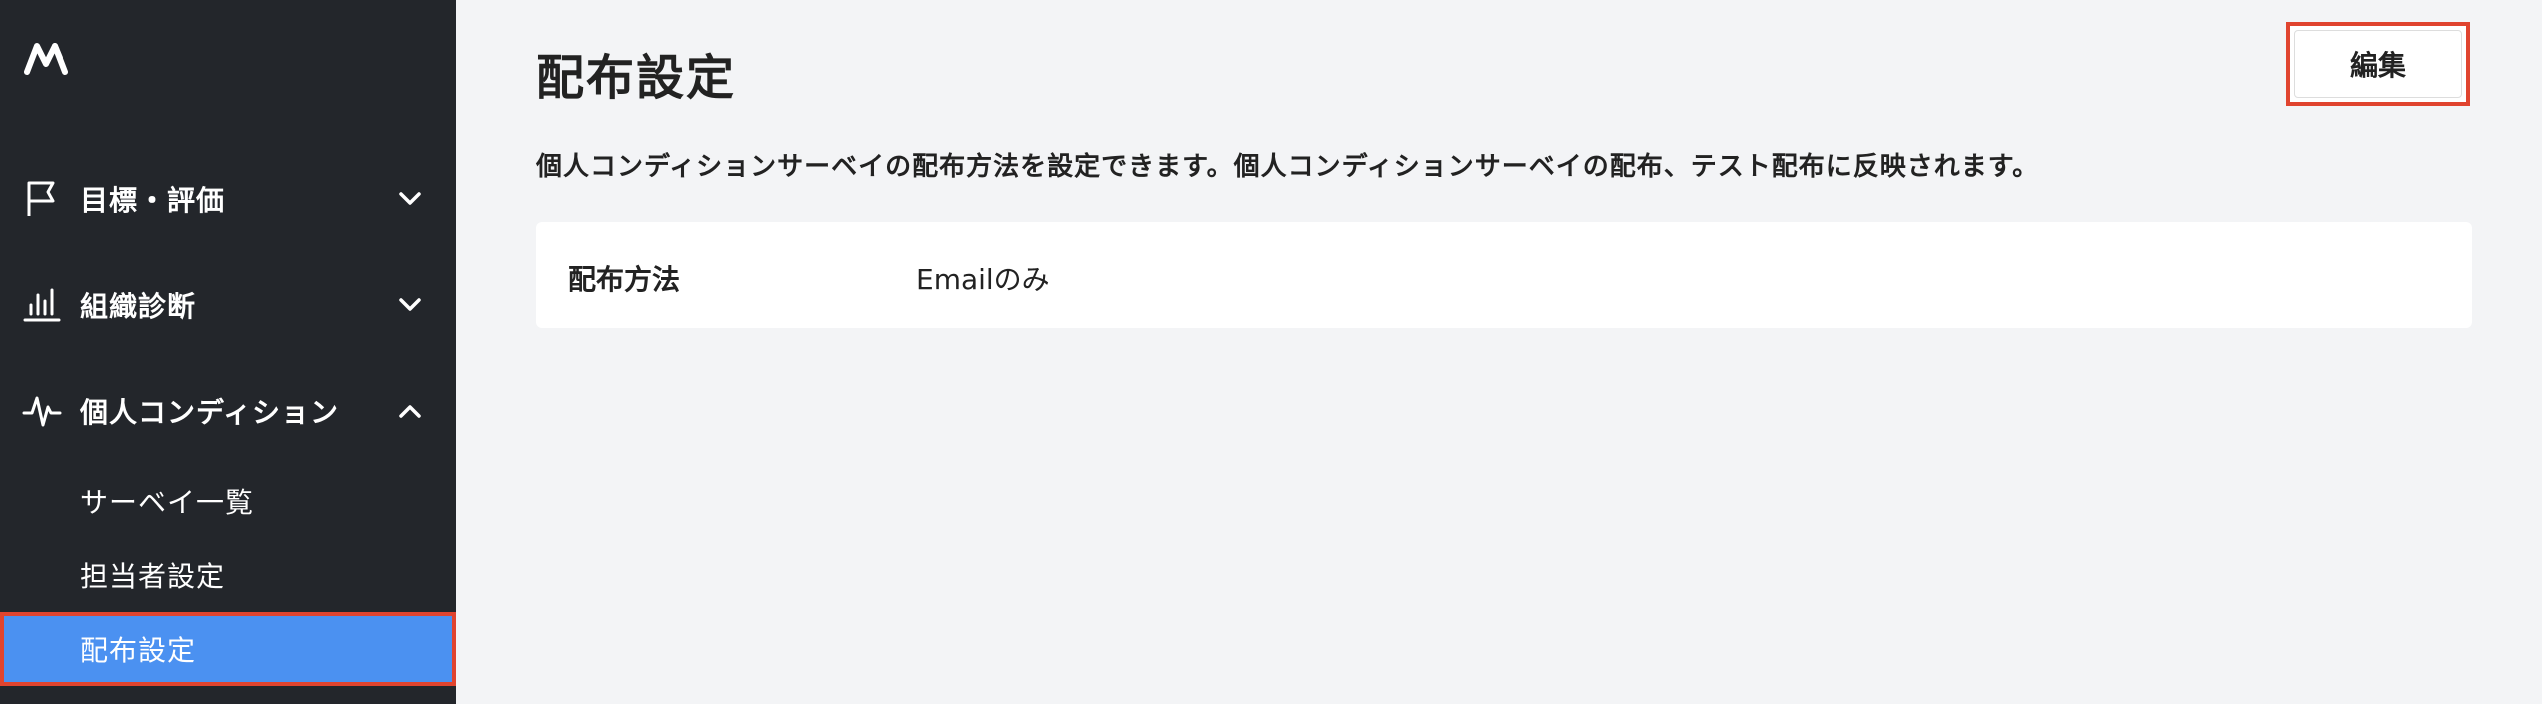 This screenshot has height=704, width=2542. What do you see at coordinates (138, 306) in the screenshot?
I see `sidebar-item-label: 組織診断` at bounding box center [138, 306].